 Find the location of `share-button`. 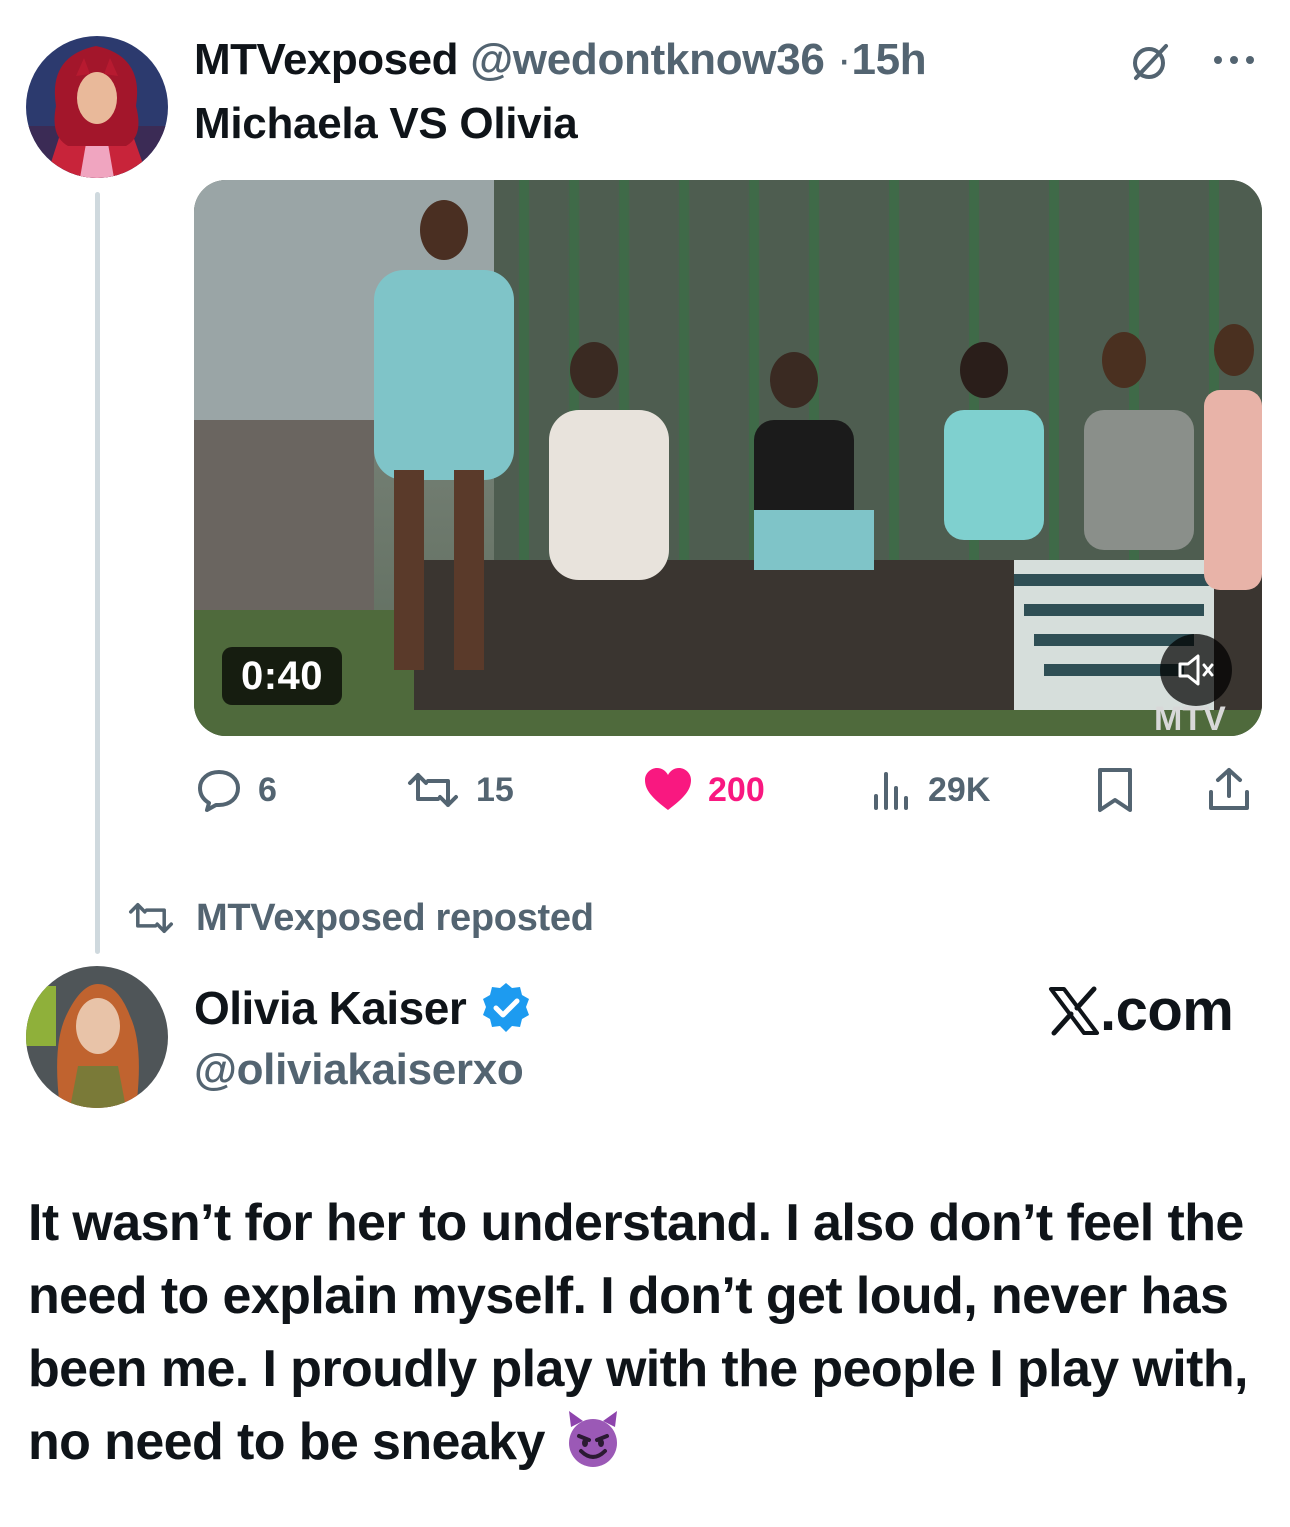

share-button is located at coordinates (1229, 790).